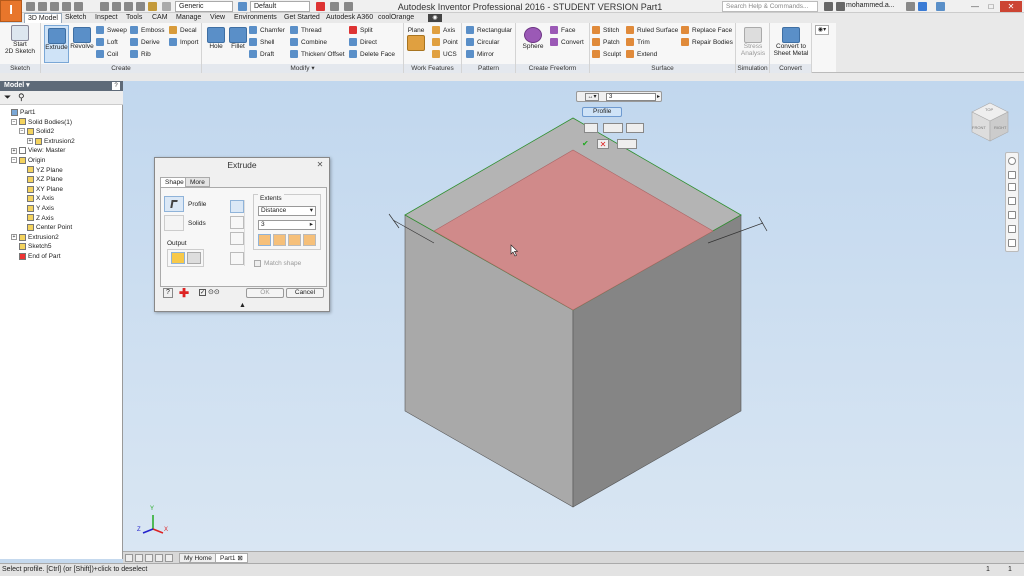  Describe the element at coordinates (45, 227) in the screenshot. I see `browser-tree-item: Center Point` at that location.